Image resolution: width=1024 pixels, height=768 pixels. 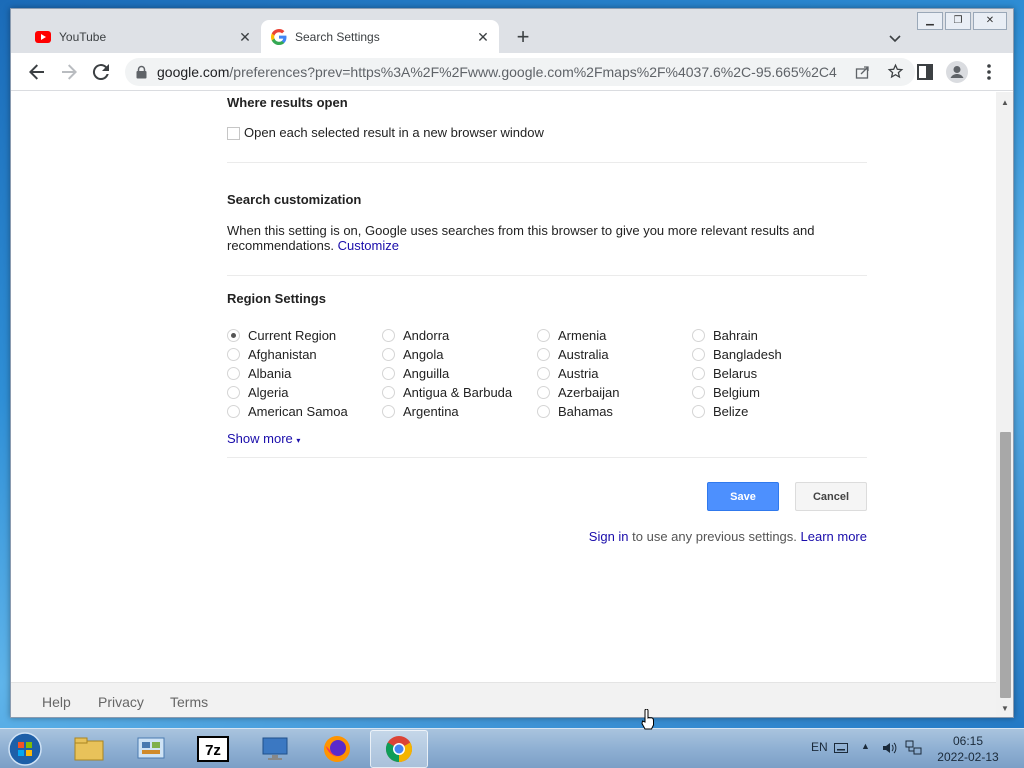 I want to click on region-option: Andorra, so click(x=415, y=335).